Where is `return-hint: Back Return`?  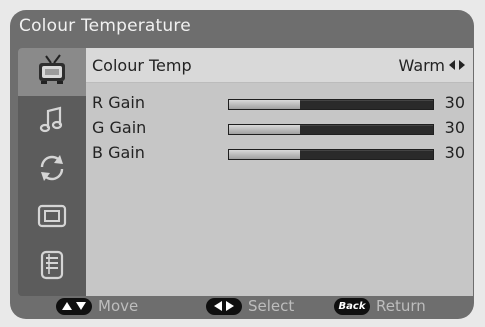
return-hint: Back Return is located at coordinates (380, 306).